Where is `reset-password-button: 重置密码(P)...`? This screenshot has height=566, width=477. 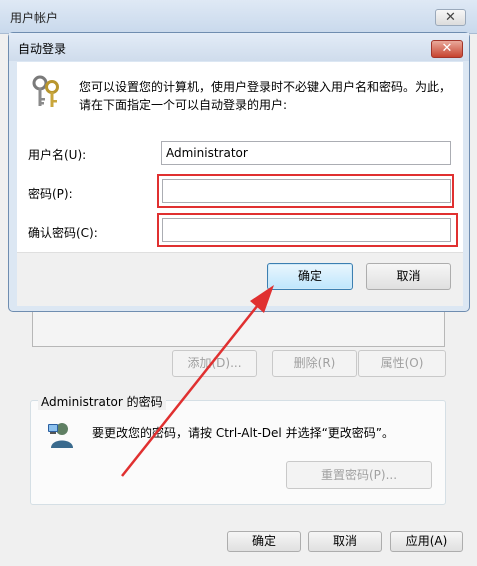 reset-password-button: 重置密码(P)... is located at coordinates (359, 475).